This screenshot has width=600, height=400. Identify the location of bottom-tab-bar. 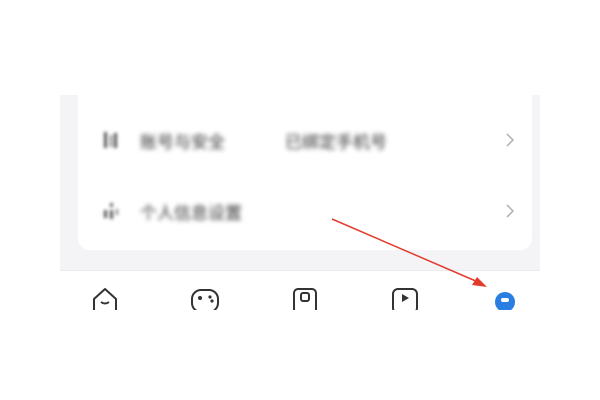
(300, 290).